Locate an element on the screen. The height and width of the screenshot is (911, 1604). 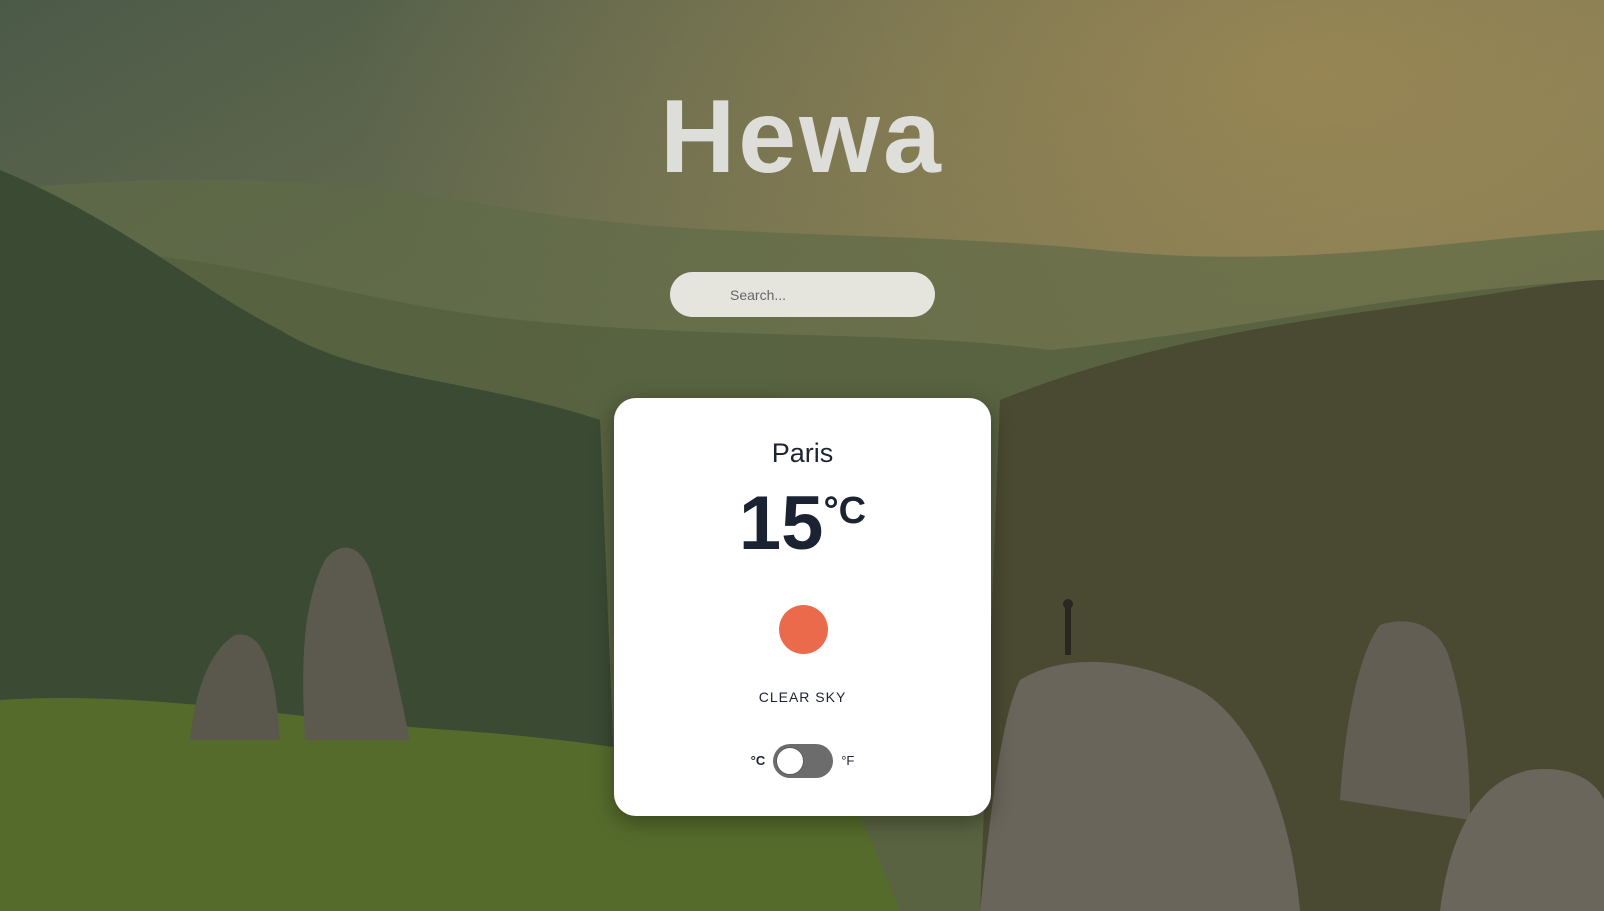
weather-card: Paris 15°C CLEAR SKY °C °F is located at coordinates (802, 607).